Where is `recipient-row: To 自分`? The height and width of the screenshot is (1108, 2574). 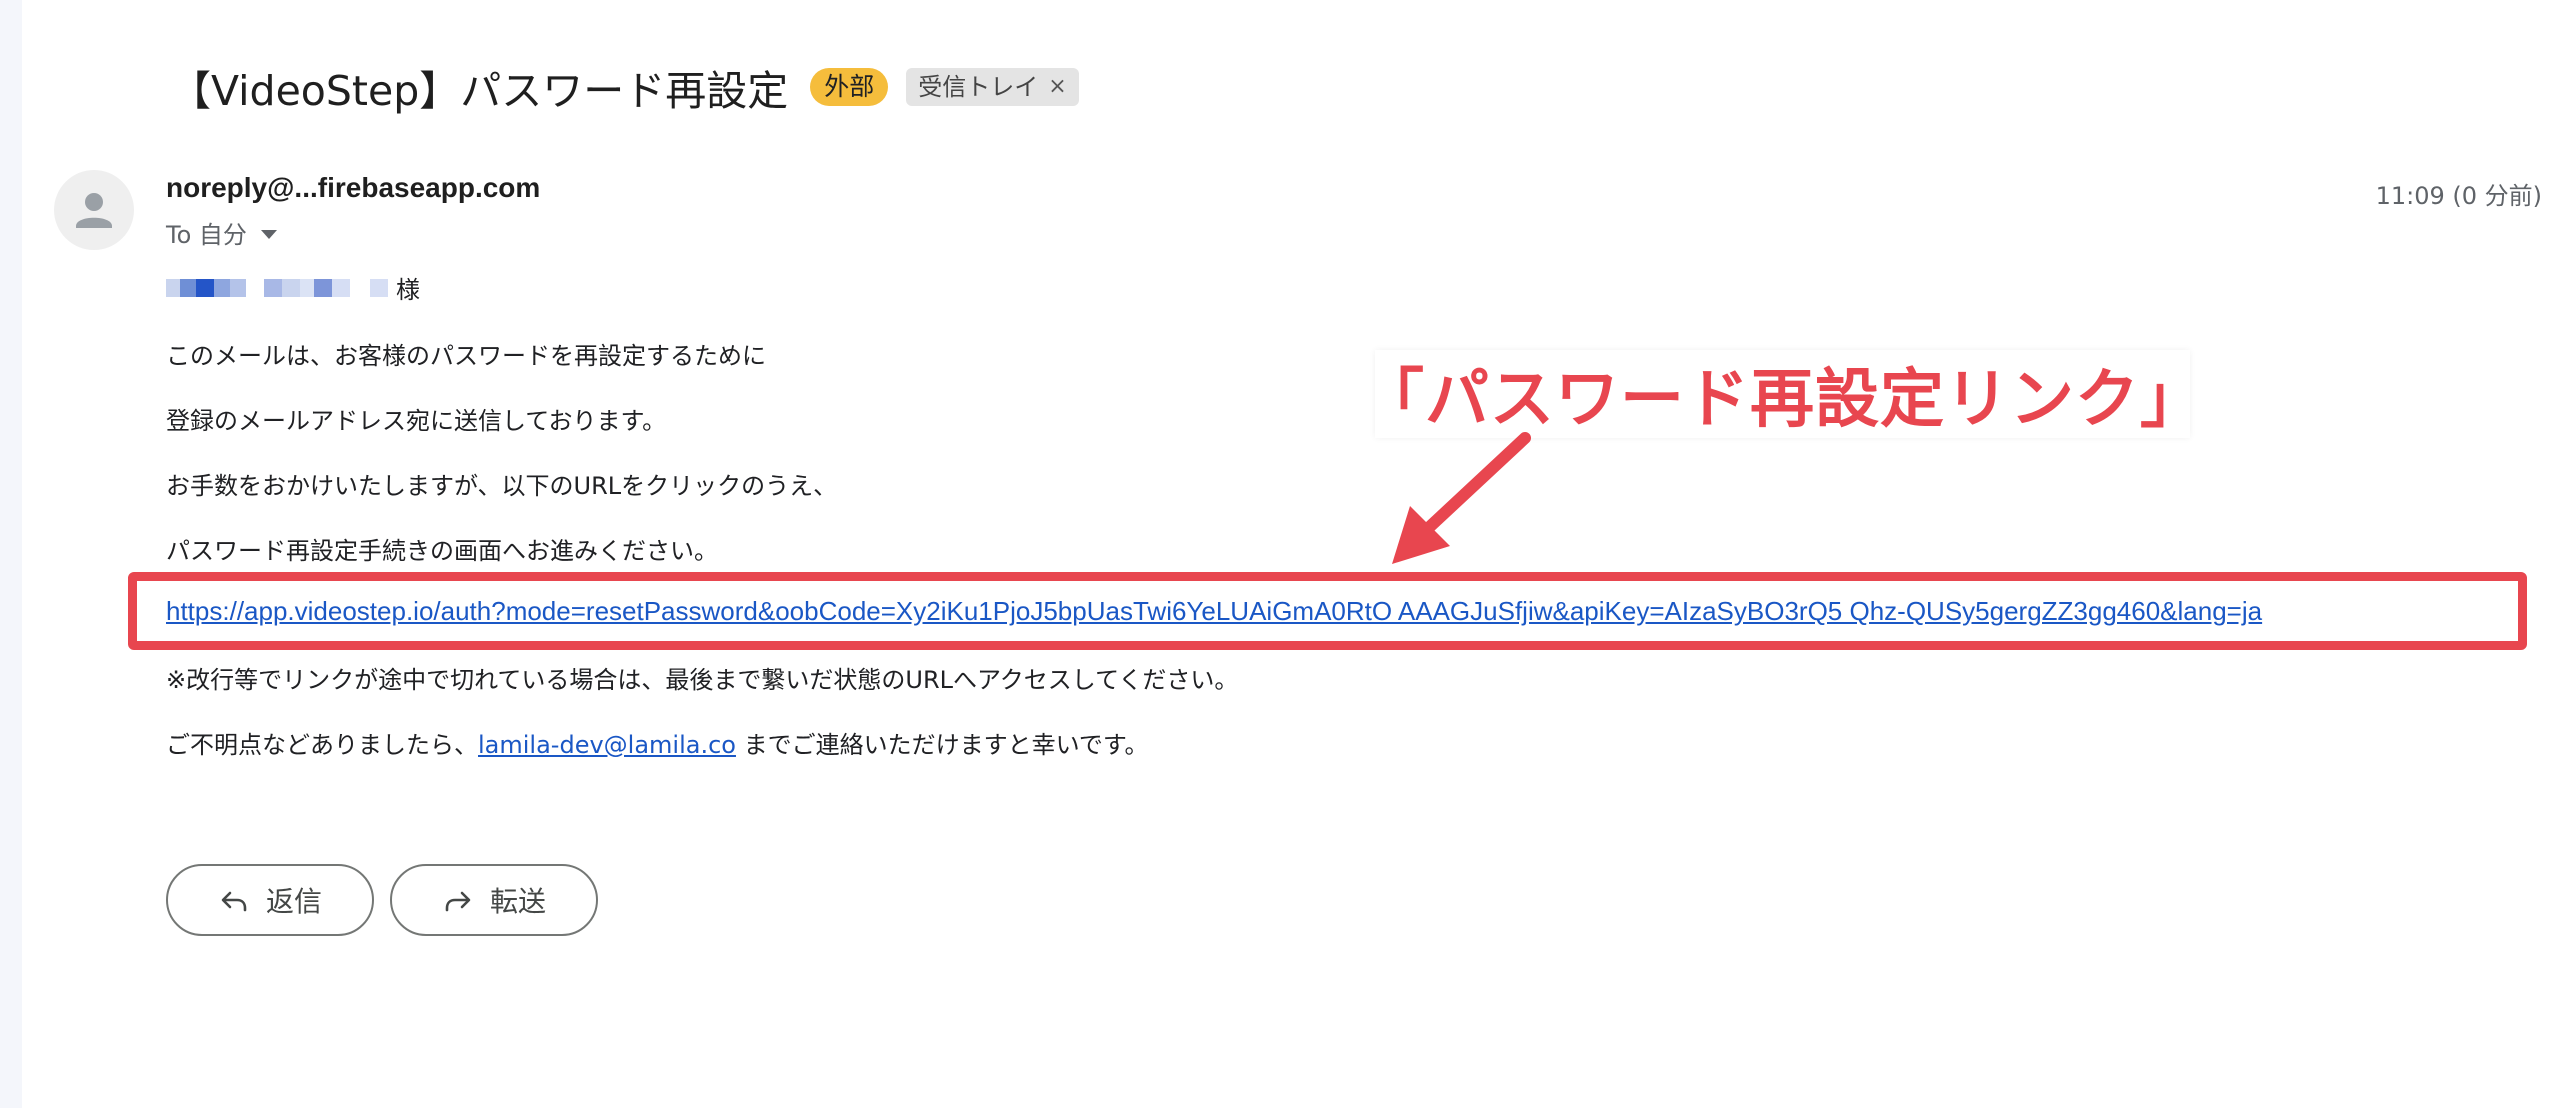
recipient-row: To 自分 is located at coordinates (221, 232).